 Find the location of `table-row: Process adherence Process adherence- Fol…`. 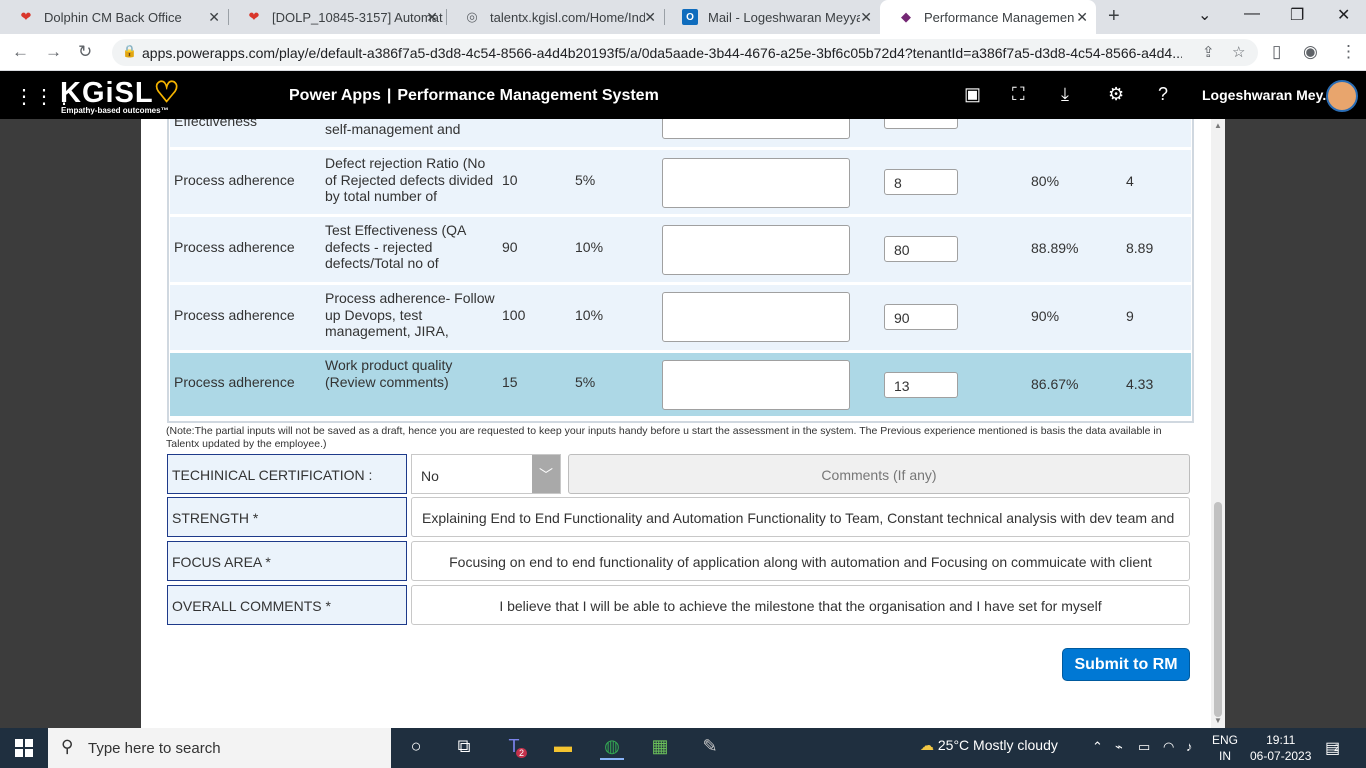

table-row: Process adherence Process adherence- Fol… is located at coordinates (680, 317).